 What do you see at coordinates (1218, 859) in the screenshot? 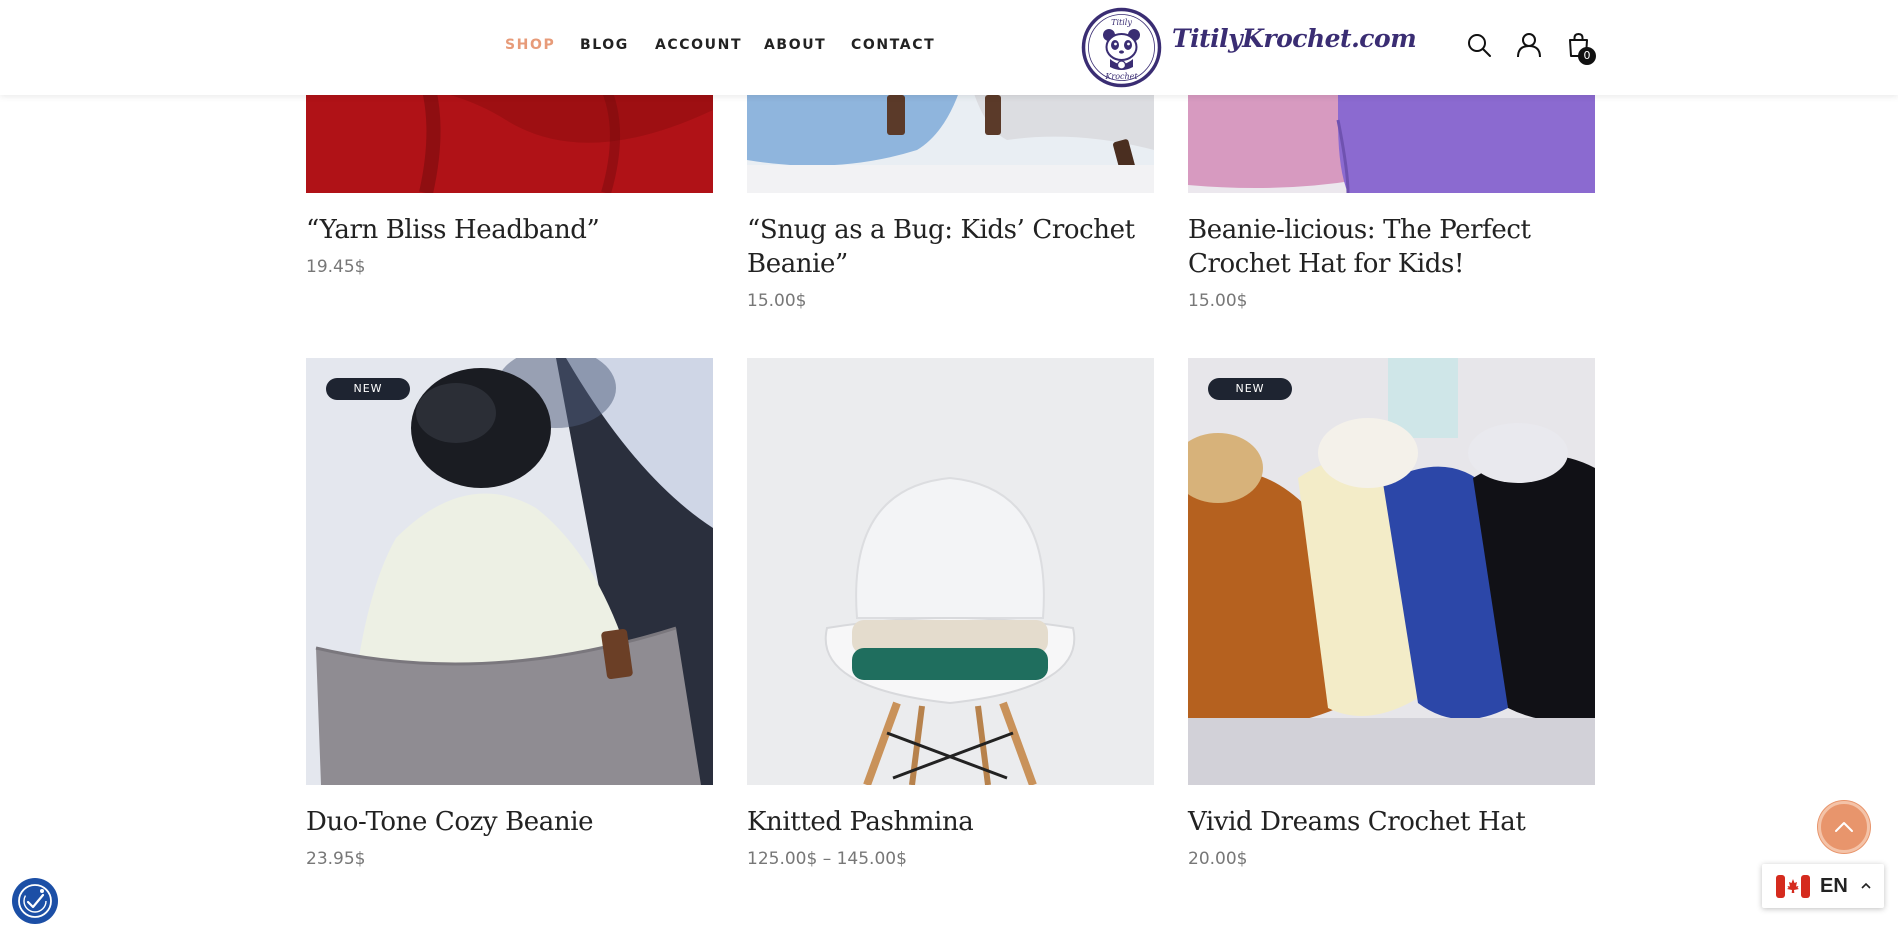
I see `product-price: 20.00$` at bounding box center [1218, 859].